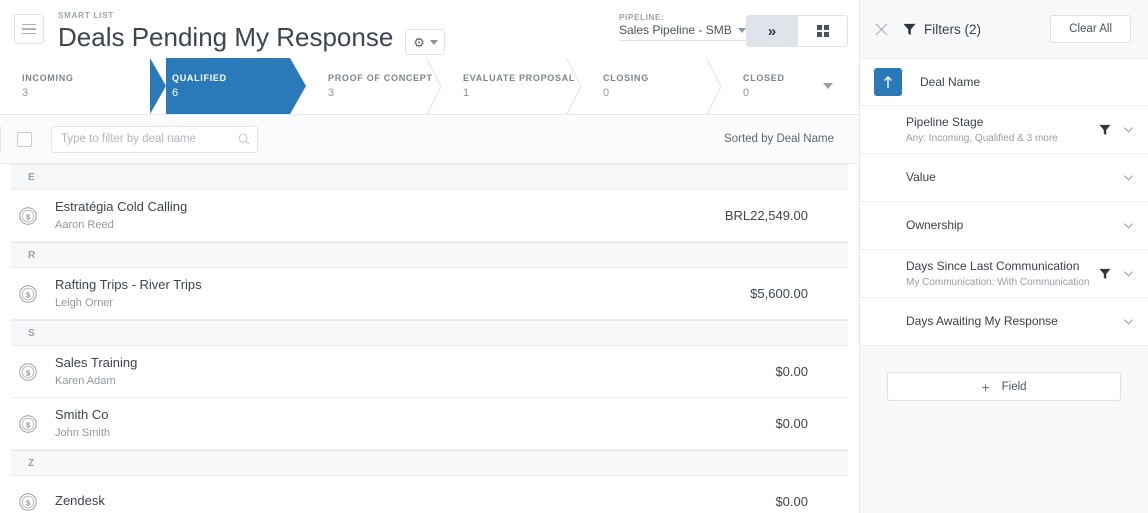 This screenshot has height=513, width=1148. Describe the element at coordinates (175, 92) in the screenshot. I see `stage-count: 6` at that location.